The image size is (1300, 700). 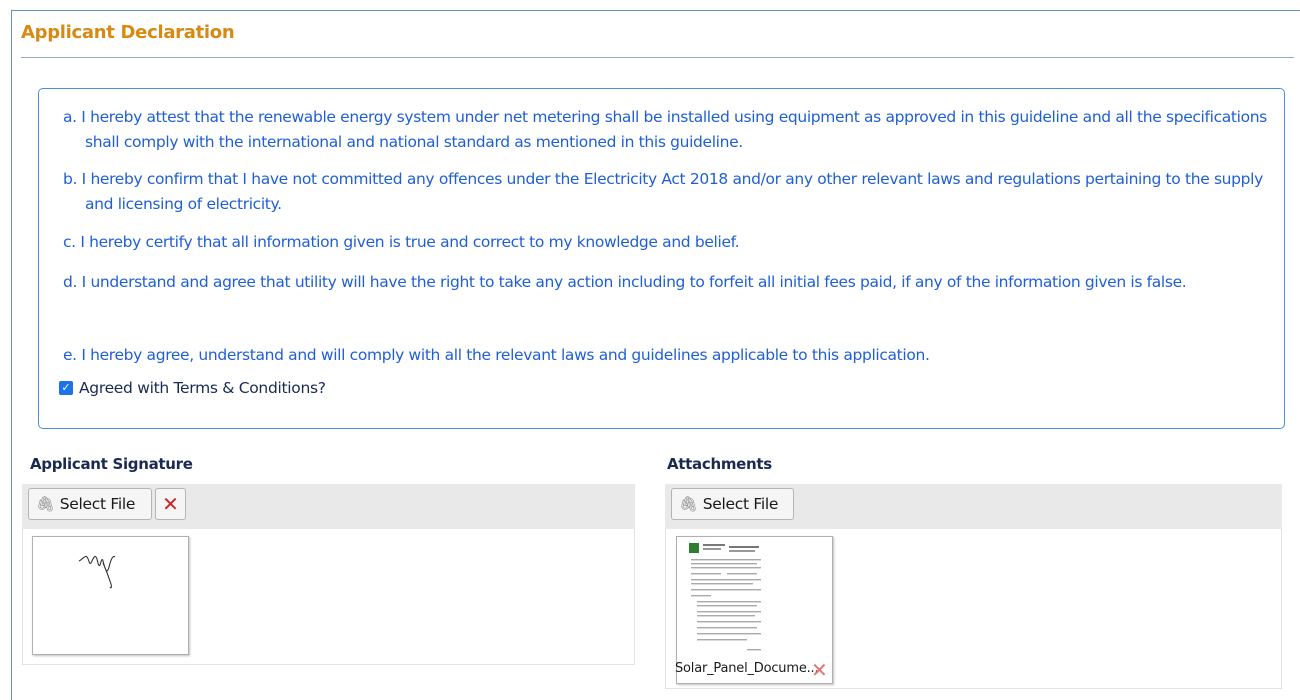 What do you see at coordinates (111, 464) in the screenshot?
I see `signature-label: Applicant Signature` at bounding box center [111, 464].